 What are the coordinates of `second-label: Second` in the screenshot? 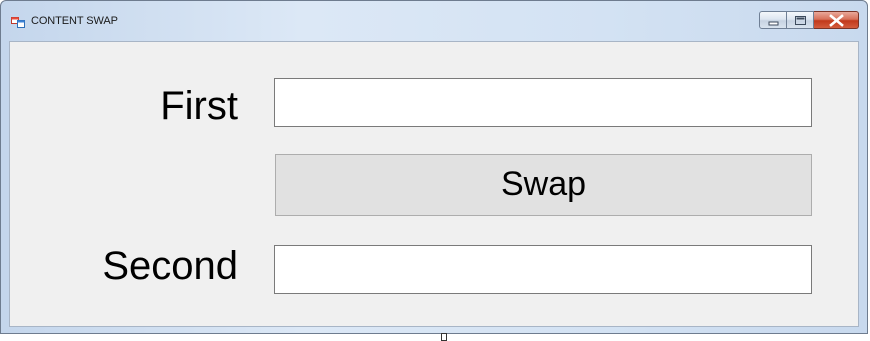 It's located at (170, 266).